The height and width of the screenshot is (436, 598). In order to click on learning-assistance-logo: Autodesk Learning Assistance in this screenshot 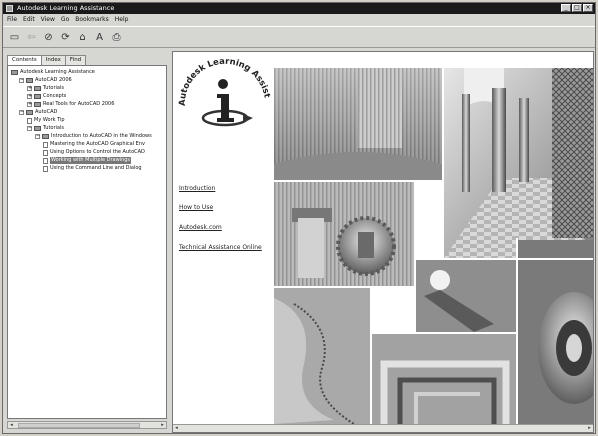, I will do `click(224, 91)`.